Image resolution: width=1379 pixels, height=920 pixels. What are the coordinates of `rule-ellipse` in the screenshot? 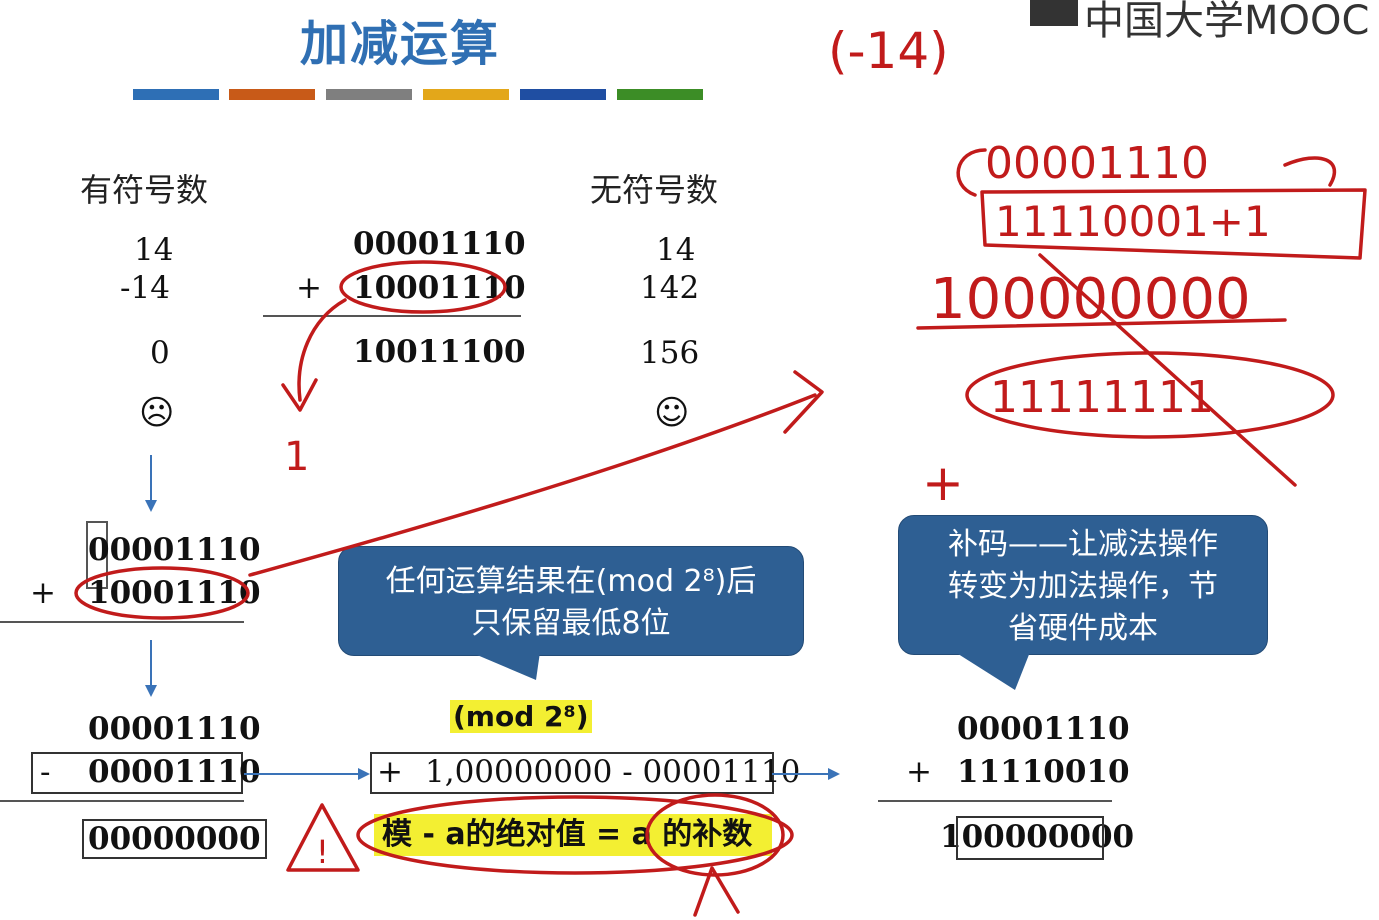 It's located at (575, 835).